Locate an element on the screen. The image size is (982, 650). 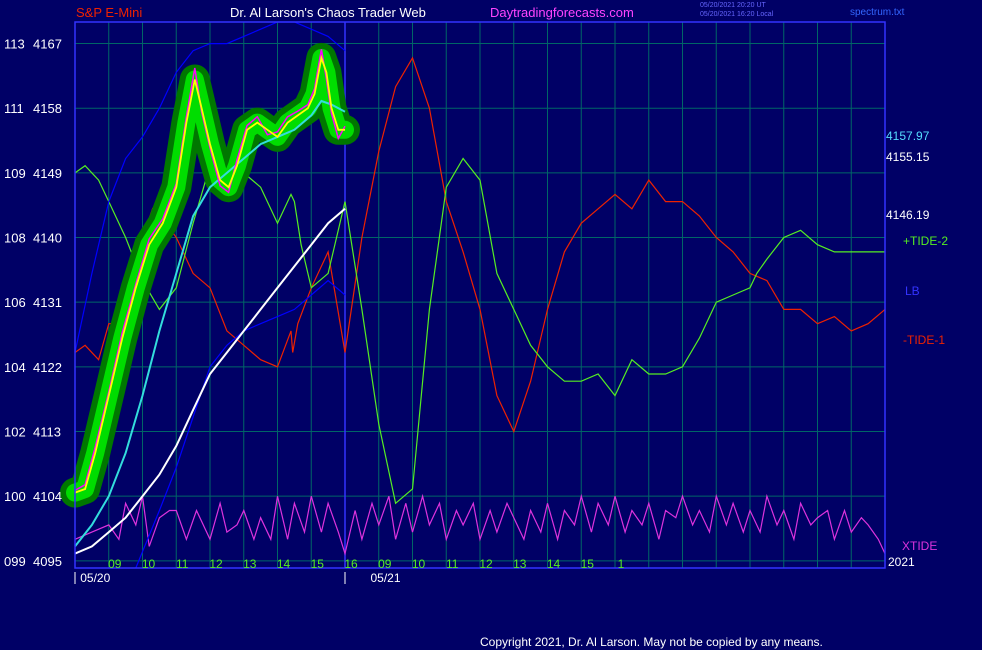
x-date-label: 05/21 is located at coordinates (385, 578).